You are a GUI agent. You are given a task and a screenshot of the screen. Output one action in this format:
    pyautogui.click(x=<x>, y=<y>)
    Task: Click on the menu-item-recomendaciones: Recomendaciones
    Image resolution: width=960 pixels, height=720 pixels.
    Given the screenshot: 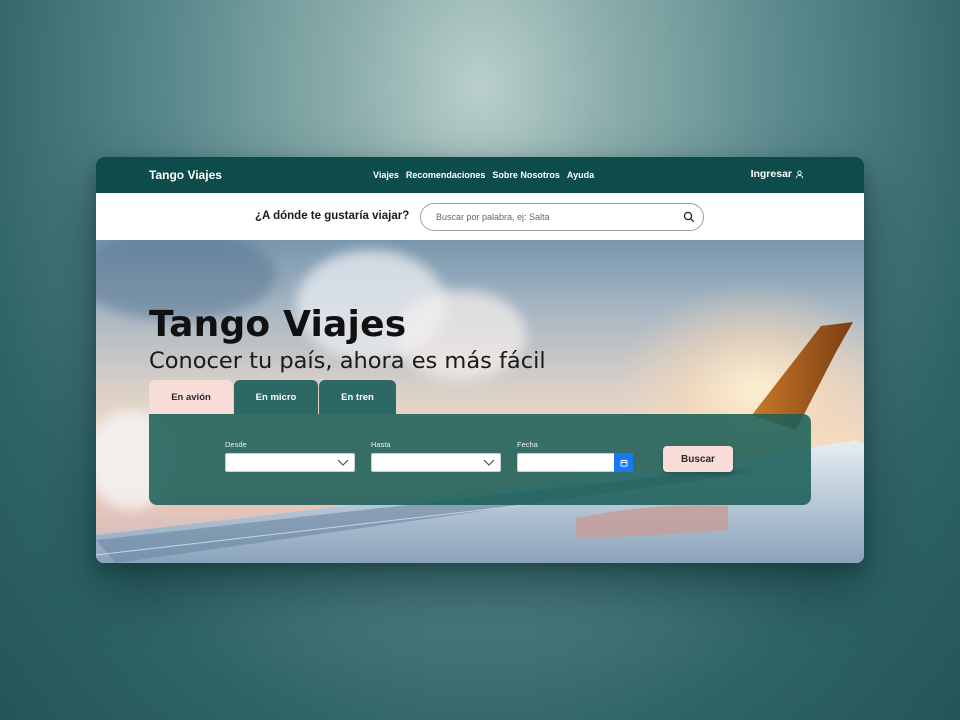 What is the action you would take?
    pyautogui.click(x=446, y=175)
    